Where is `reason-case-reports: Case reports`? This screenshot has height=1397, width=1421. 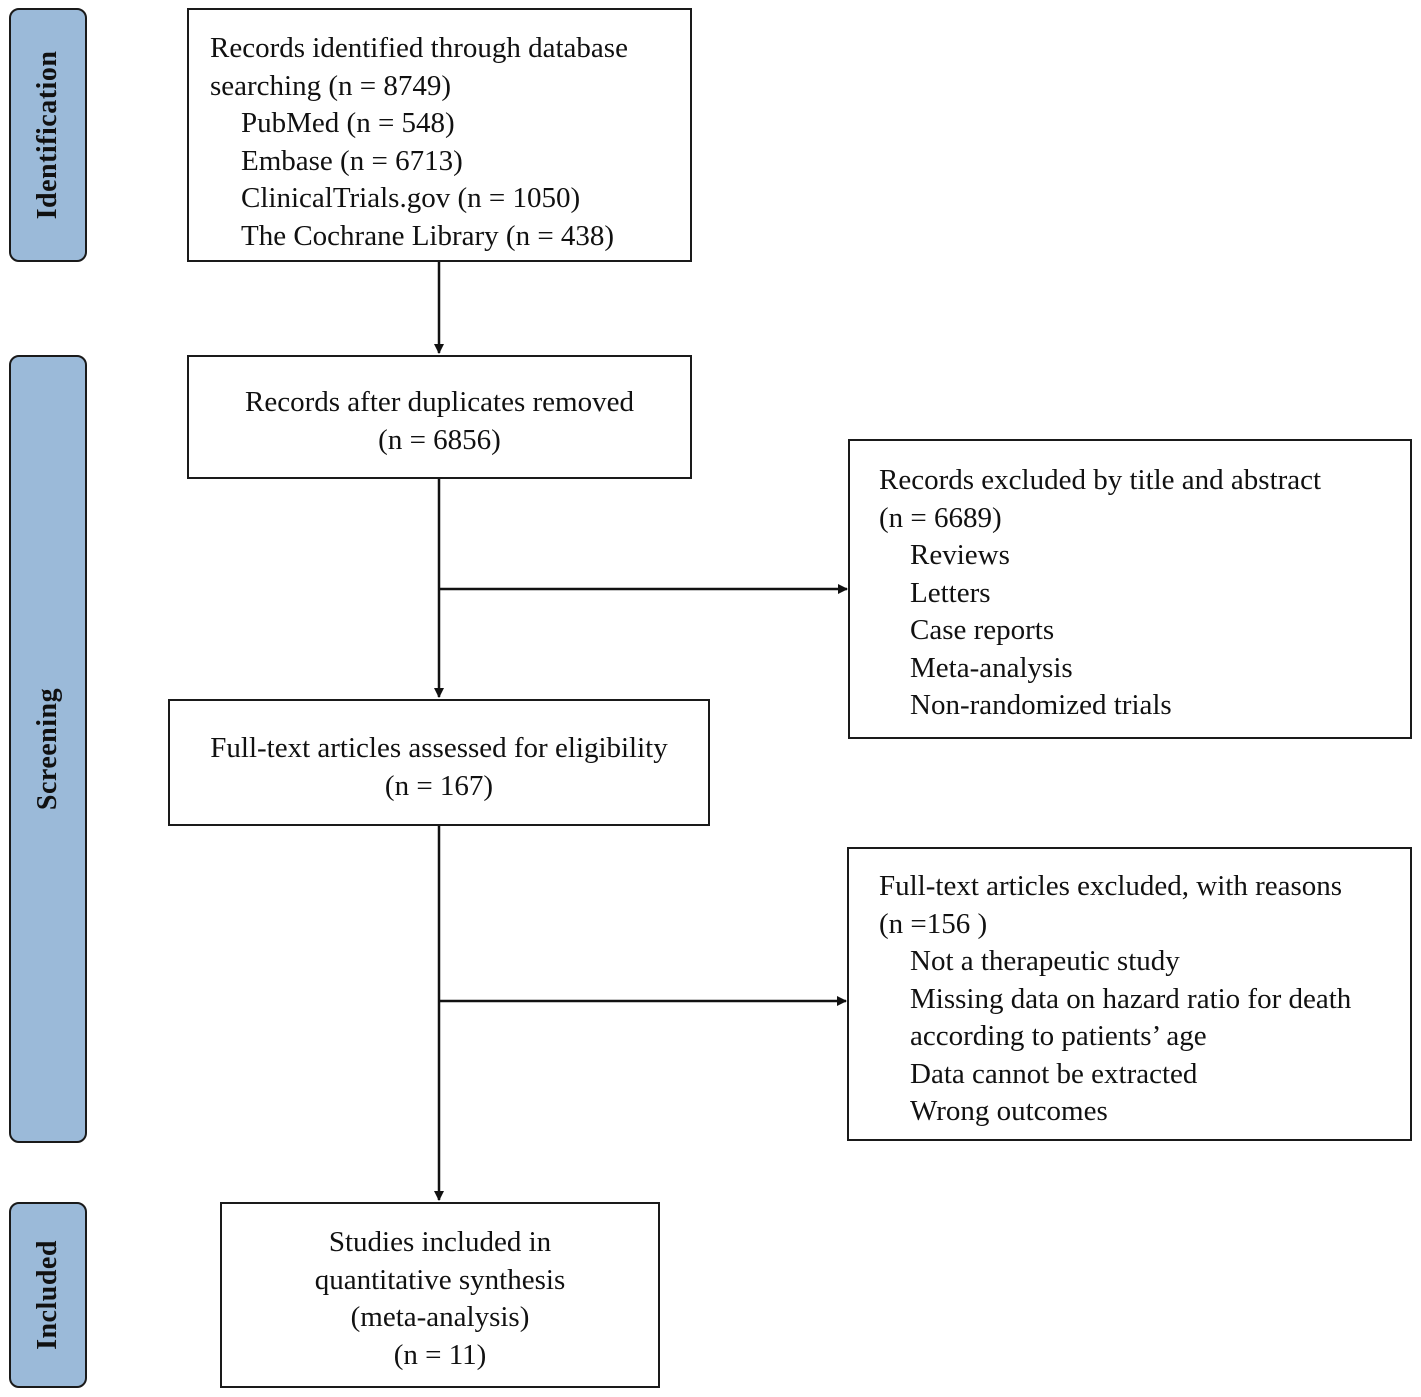 reason-case-reports: Case reports is located at coordinates (982, 630).